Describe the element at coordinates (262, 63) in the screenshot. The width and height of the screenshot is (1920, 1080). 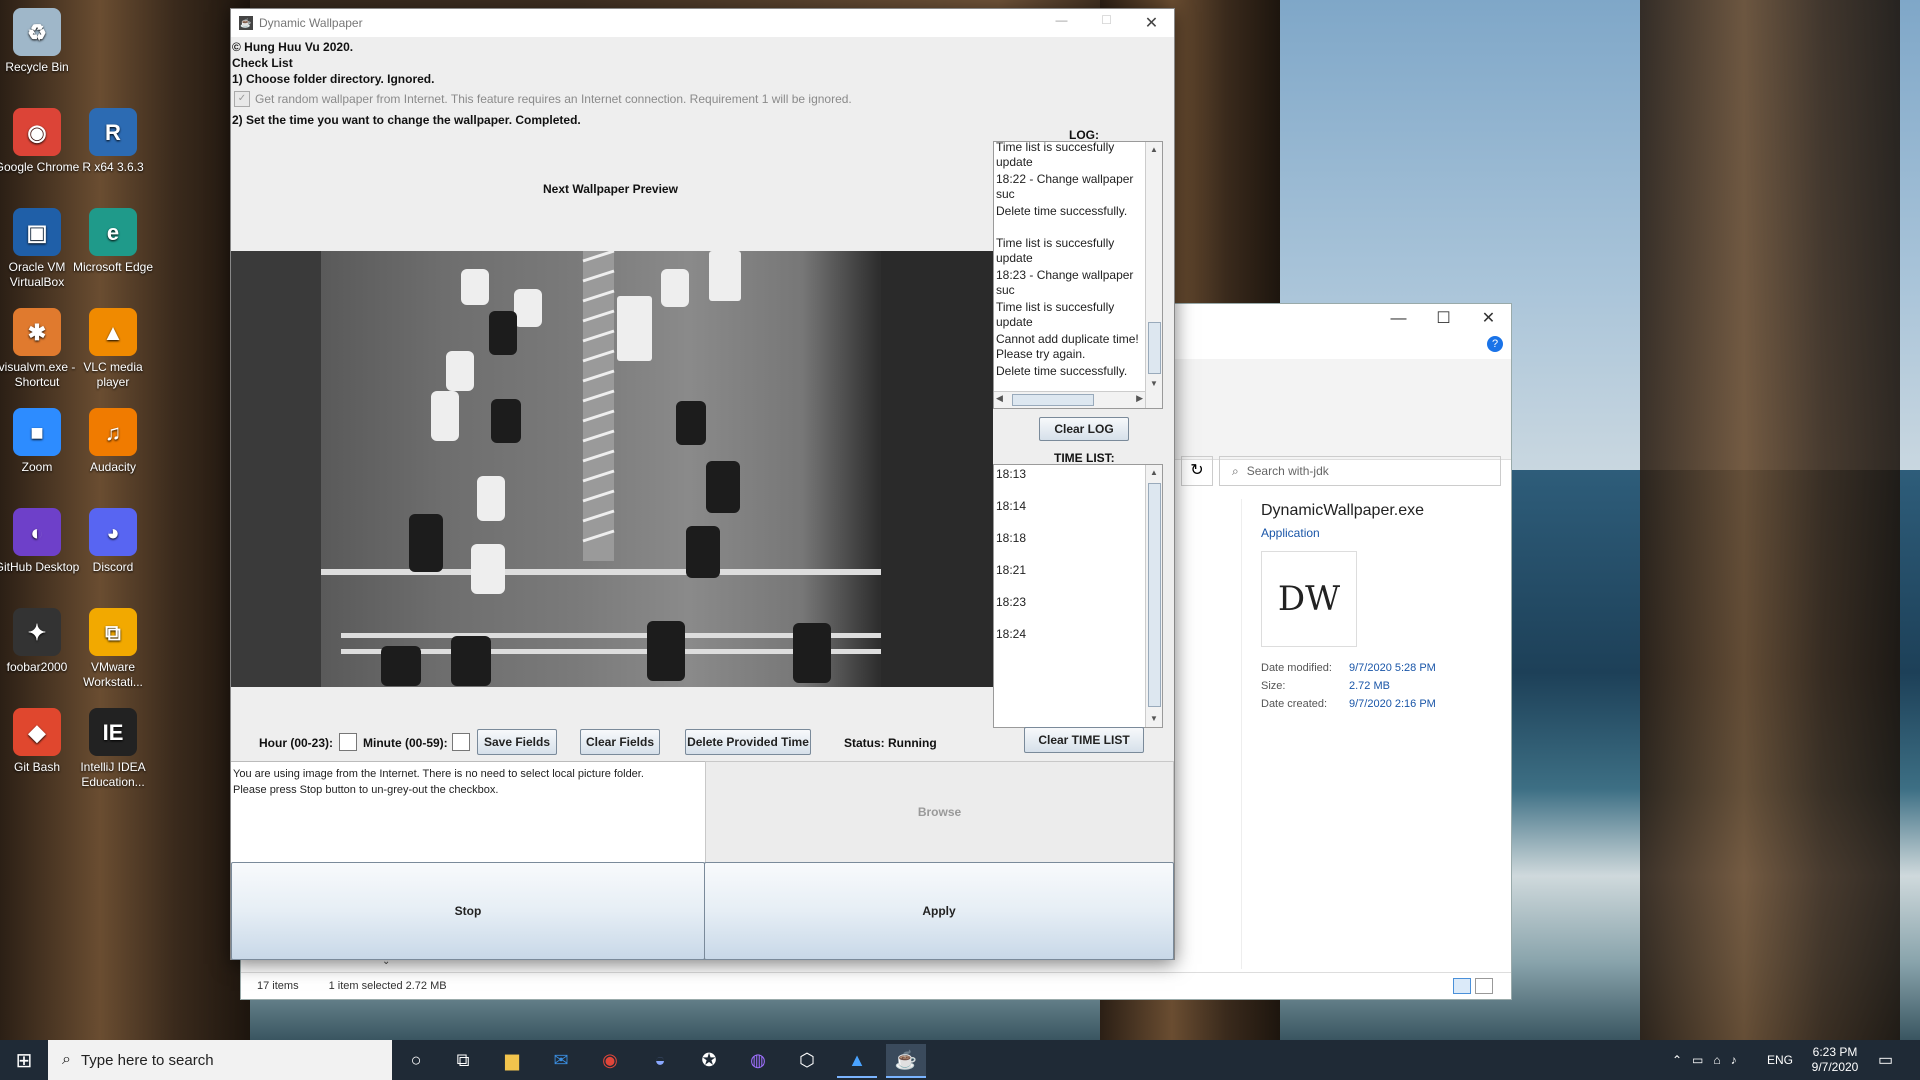
I see `checklist-title: Check List` at that location.